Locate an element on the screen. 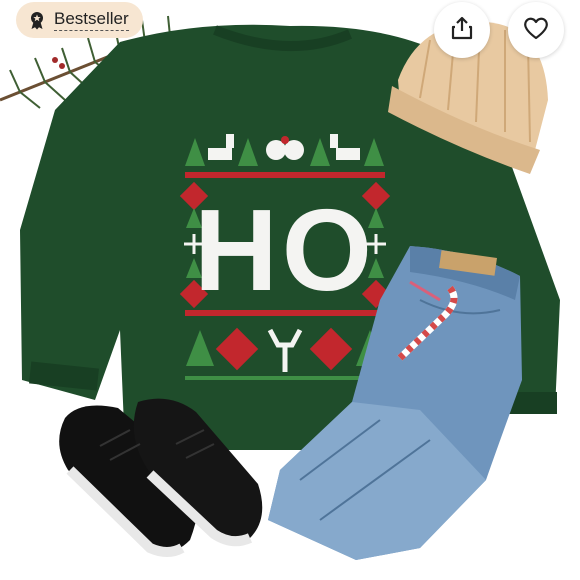 This screenshot has height=580, width=580. heart-icon is located at coordinates (536, 30).